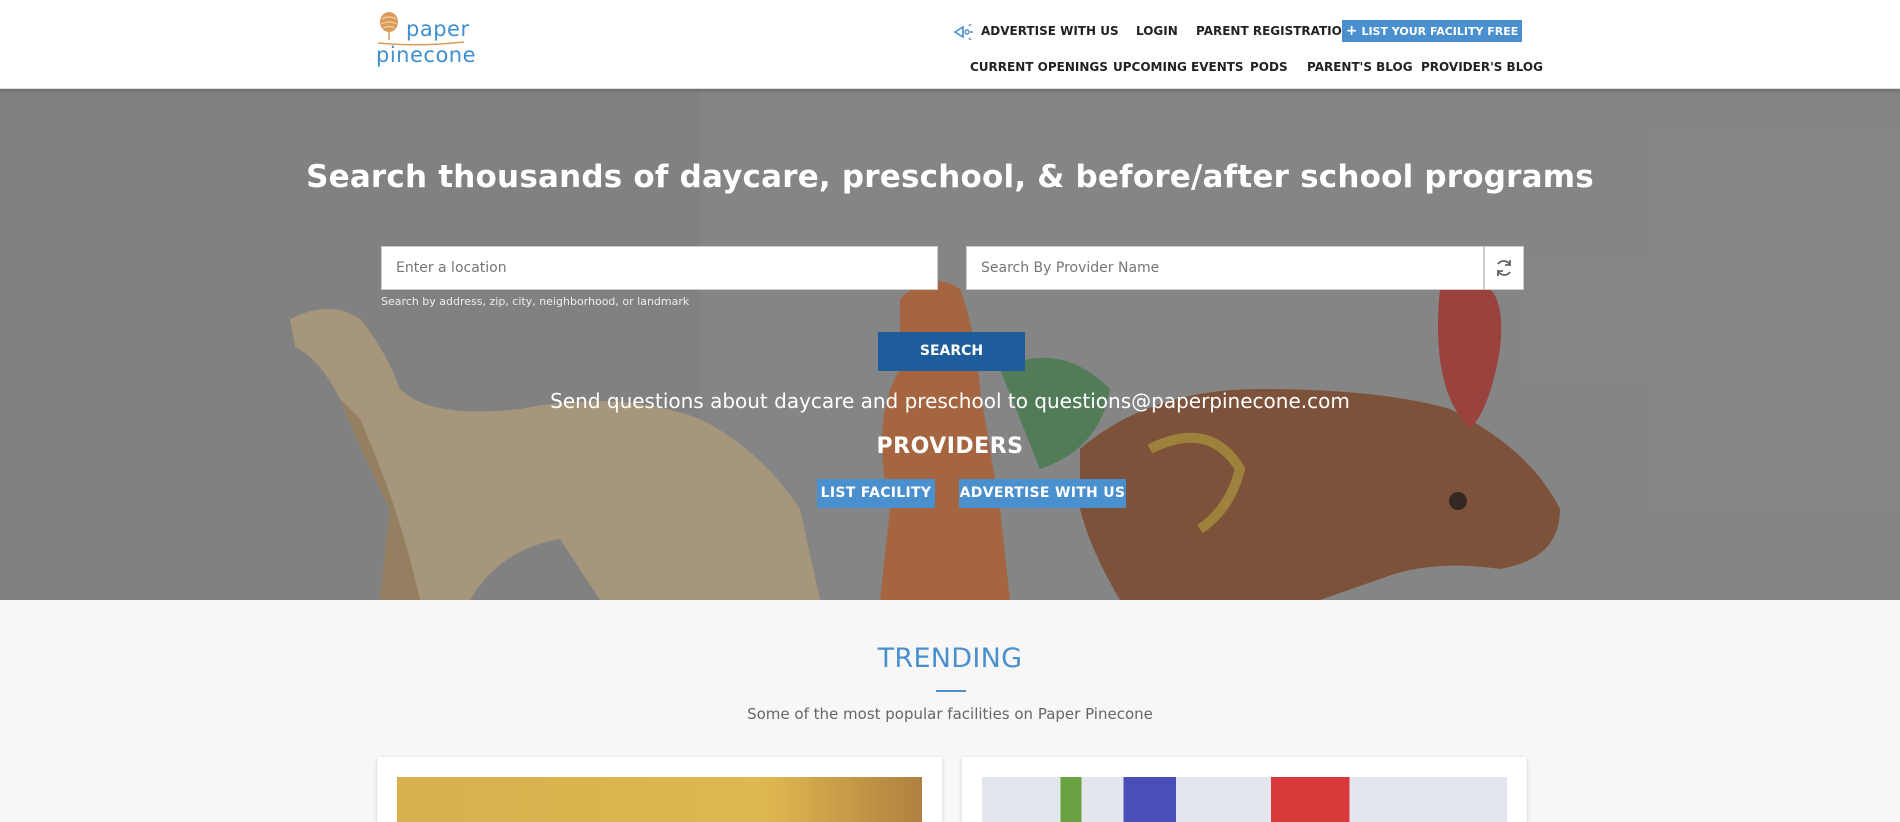 The width and height of the screenshot is (1900, 822). I want to click on megaphone-icon, so click(963, 32).